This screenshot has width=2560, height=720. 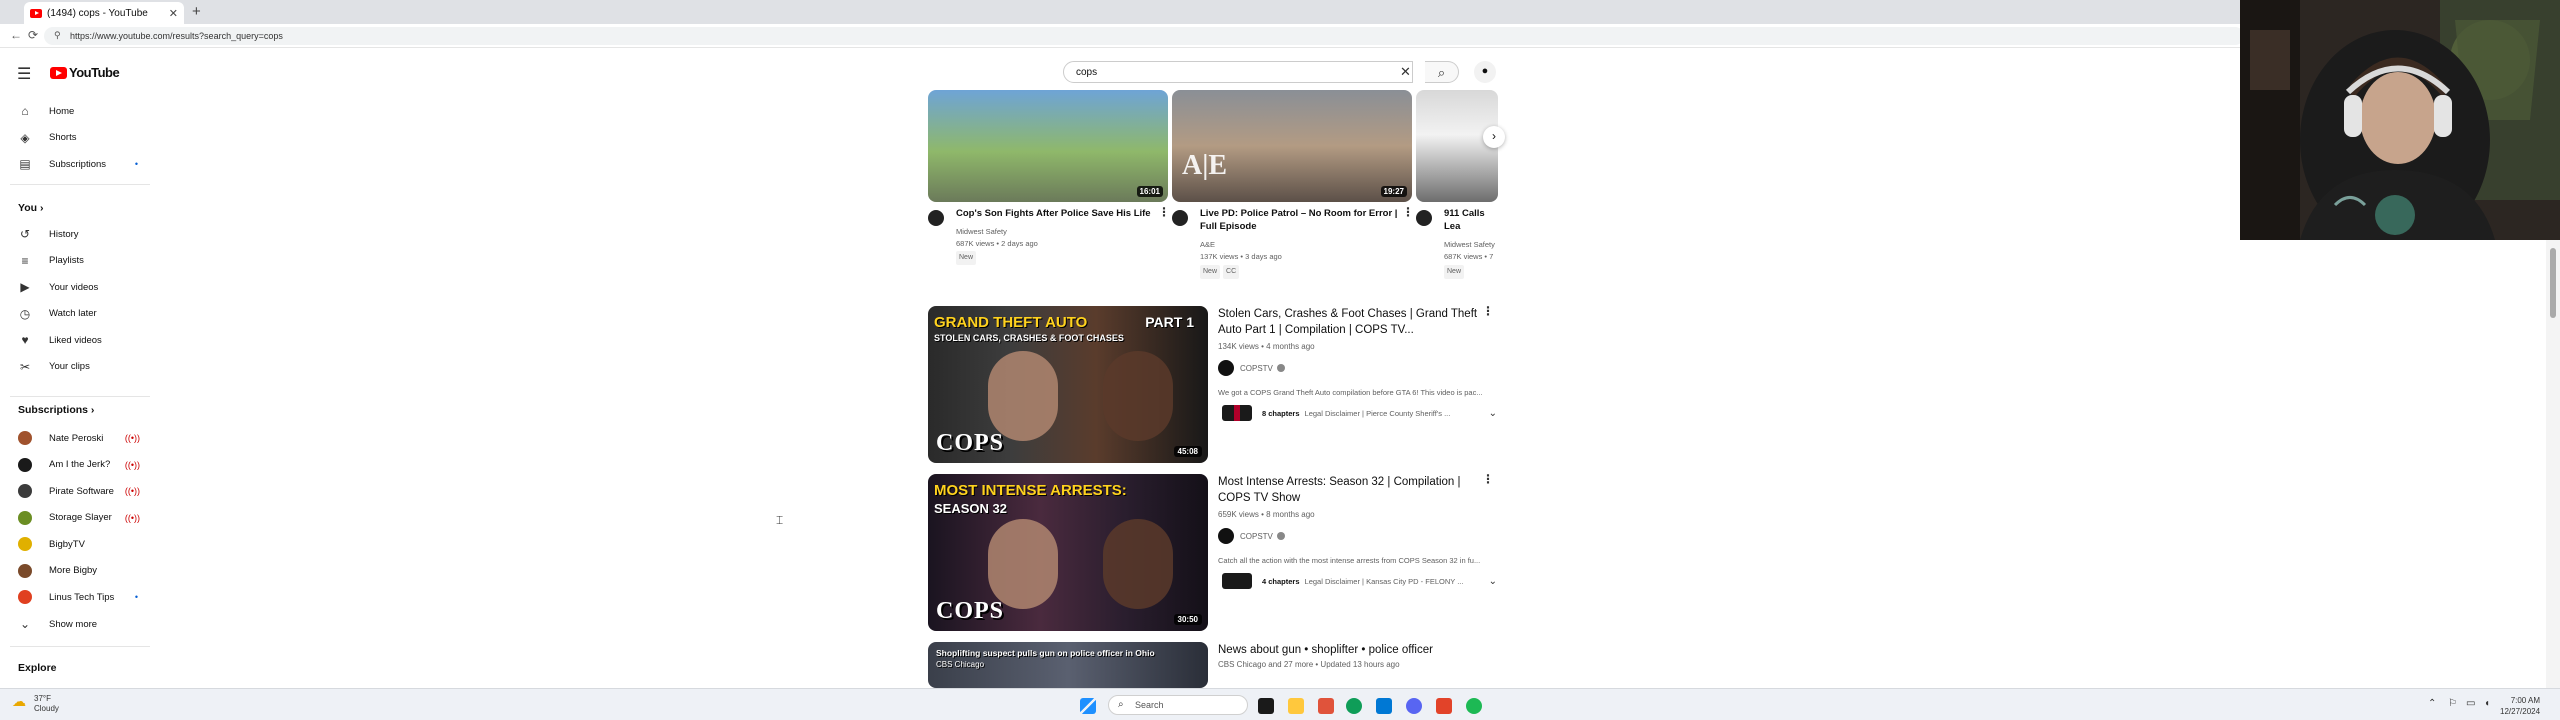 I want to click on sidebar-section-subscriptions: Subscriptions ›, so click(x=56, y=410).